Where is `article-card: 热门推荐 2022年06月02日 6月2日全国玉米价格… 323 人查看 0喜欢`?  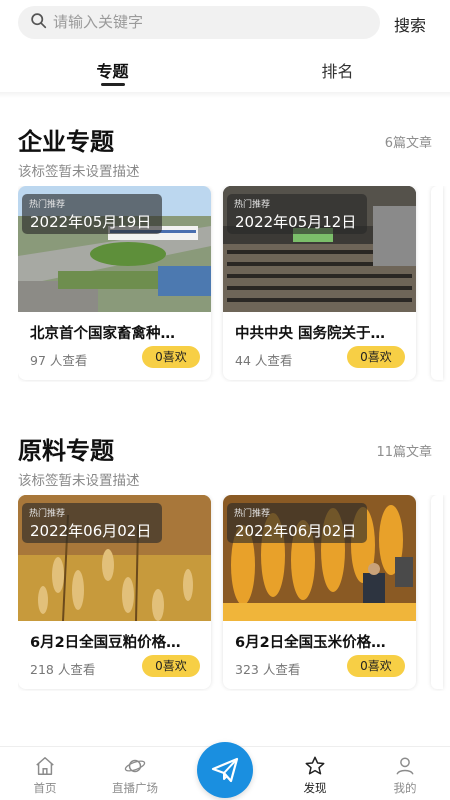 article-card: 热门推荐 2022年06月02日 6月2日全国玉米价格… 323 人查看 0喜欢 is located at coordinates (319, 592).